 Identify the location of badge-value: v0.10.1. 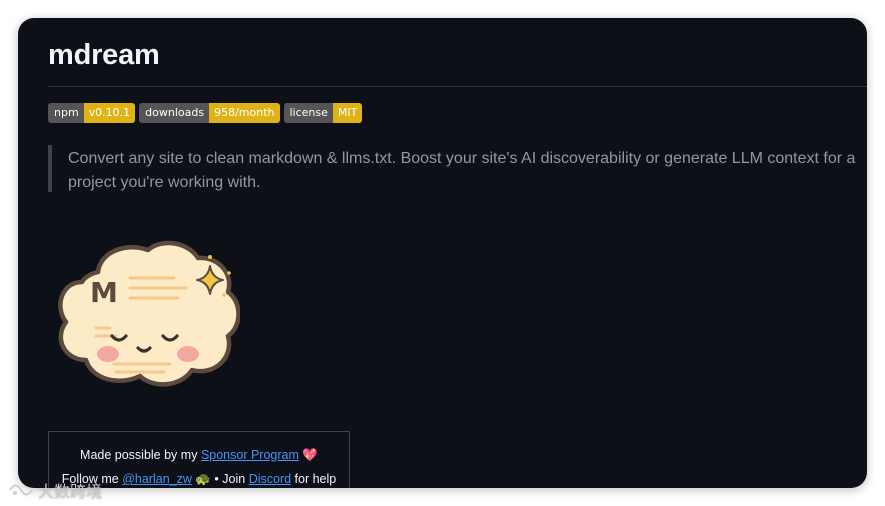
(109, 113).